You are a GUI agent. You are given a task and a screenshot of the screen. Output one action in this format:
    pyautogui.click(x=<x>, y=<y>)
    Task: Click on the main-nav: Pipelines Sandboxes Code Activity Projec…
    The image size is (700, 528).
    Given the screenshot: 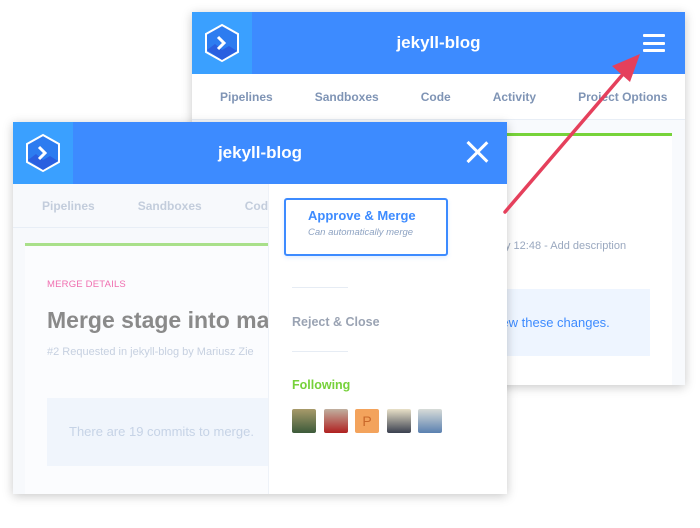 What is the action you would take?
    pyautogui.click(x=438, y=97)
    